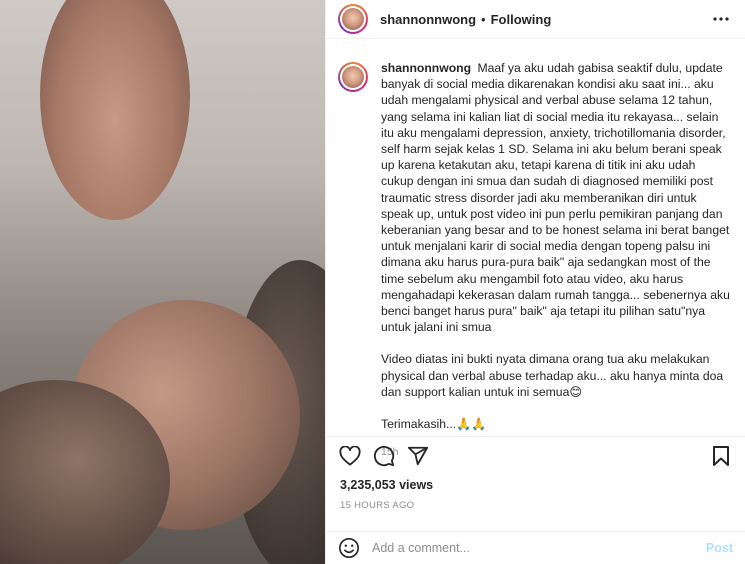  Describe the element at coordinates (350, 456) in the screenshot. I see `heart-icon` at that location.